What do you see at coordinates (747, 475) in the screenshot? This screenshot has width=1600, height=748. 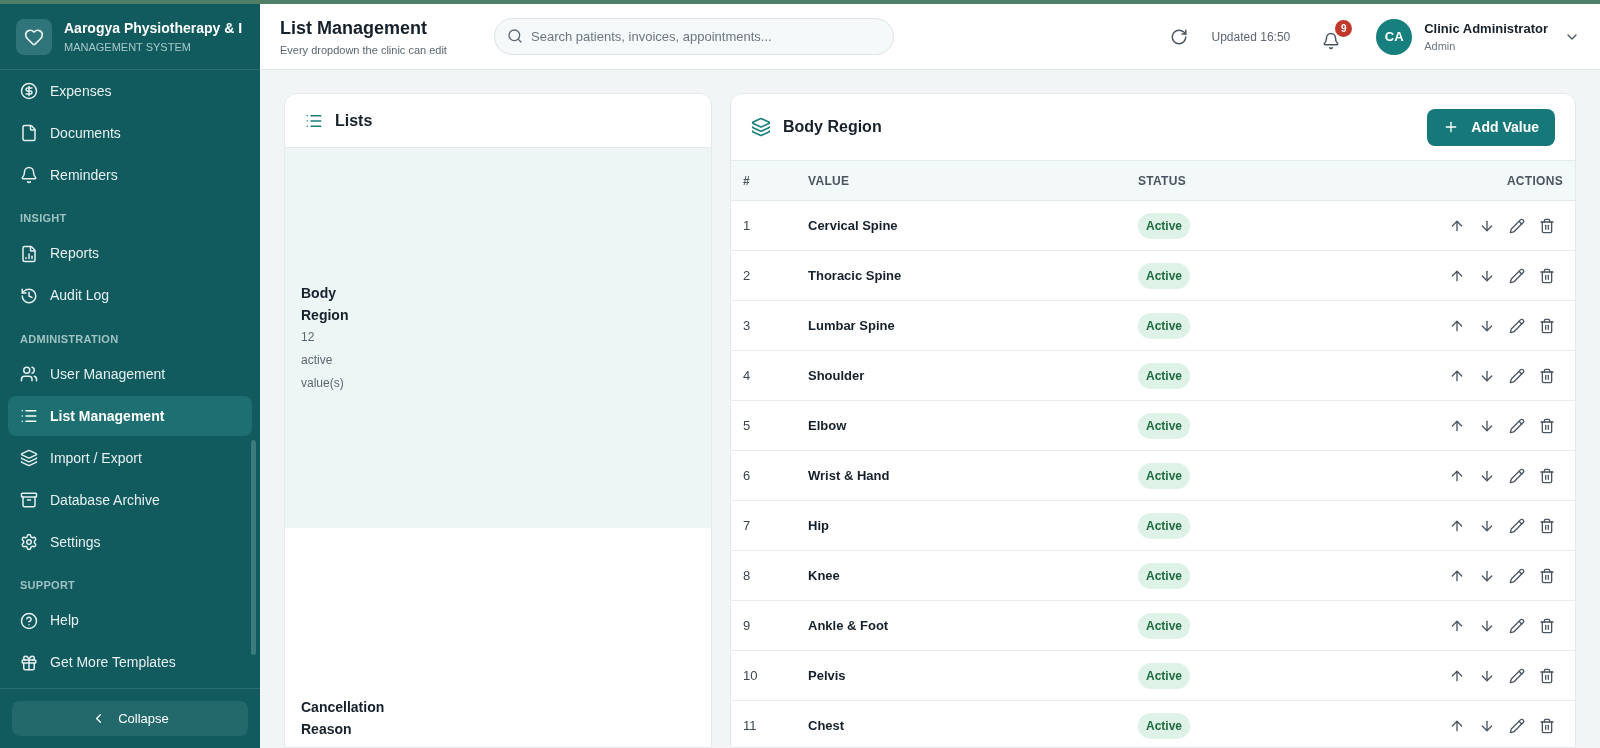 I see `row-number: 6` at bounding box center [747, 475].